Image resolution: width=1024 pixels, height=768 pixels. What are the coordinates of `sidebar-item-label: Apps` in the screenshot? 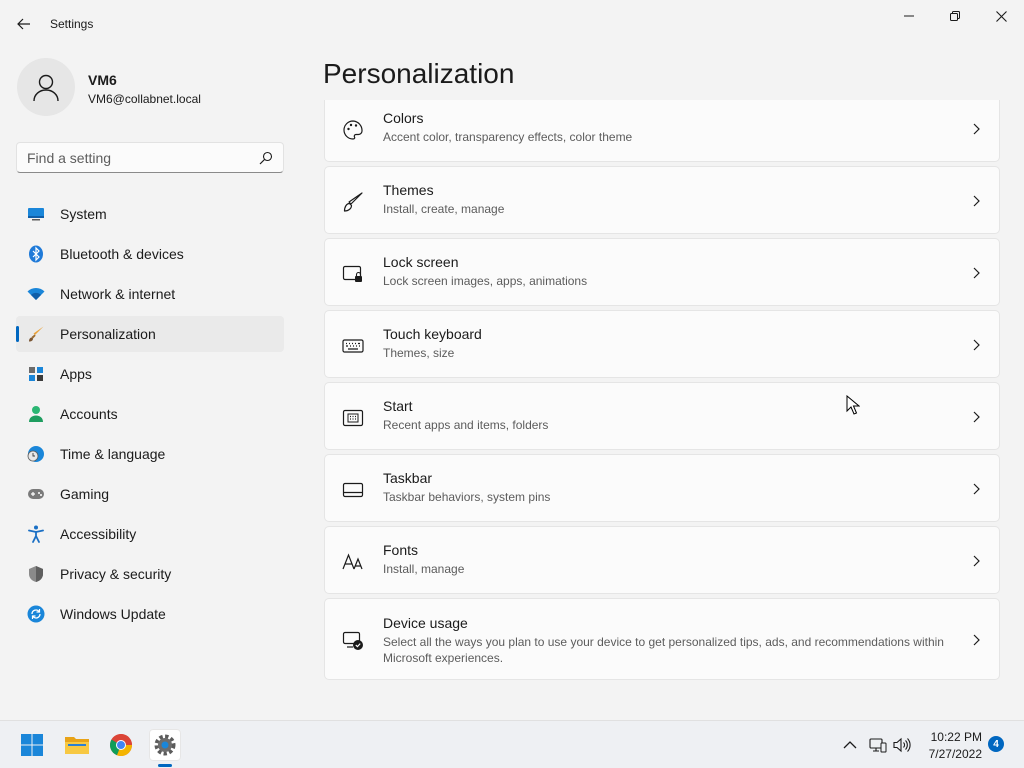 It's located at (76, 374).